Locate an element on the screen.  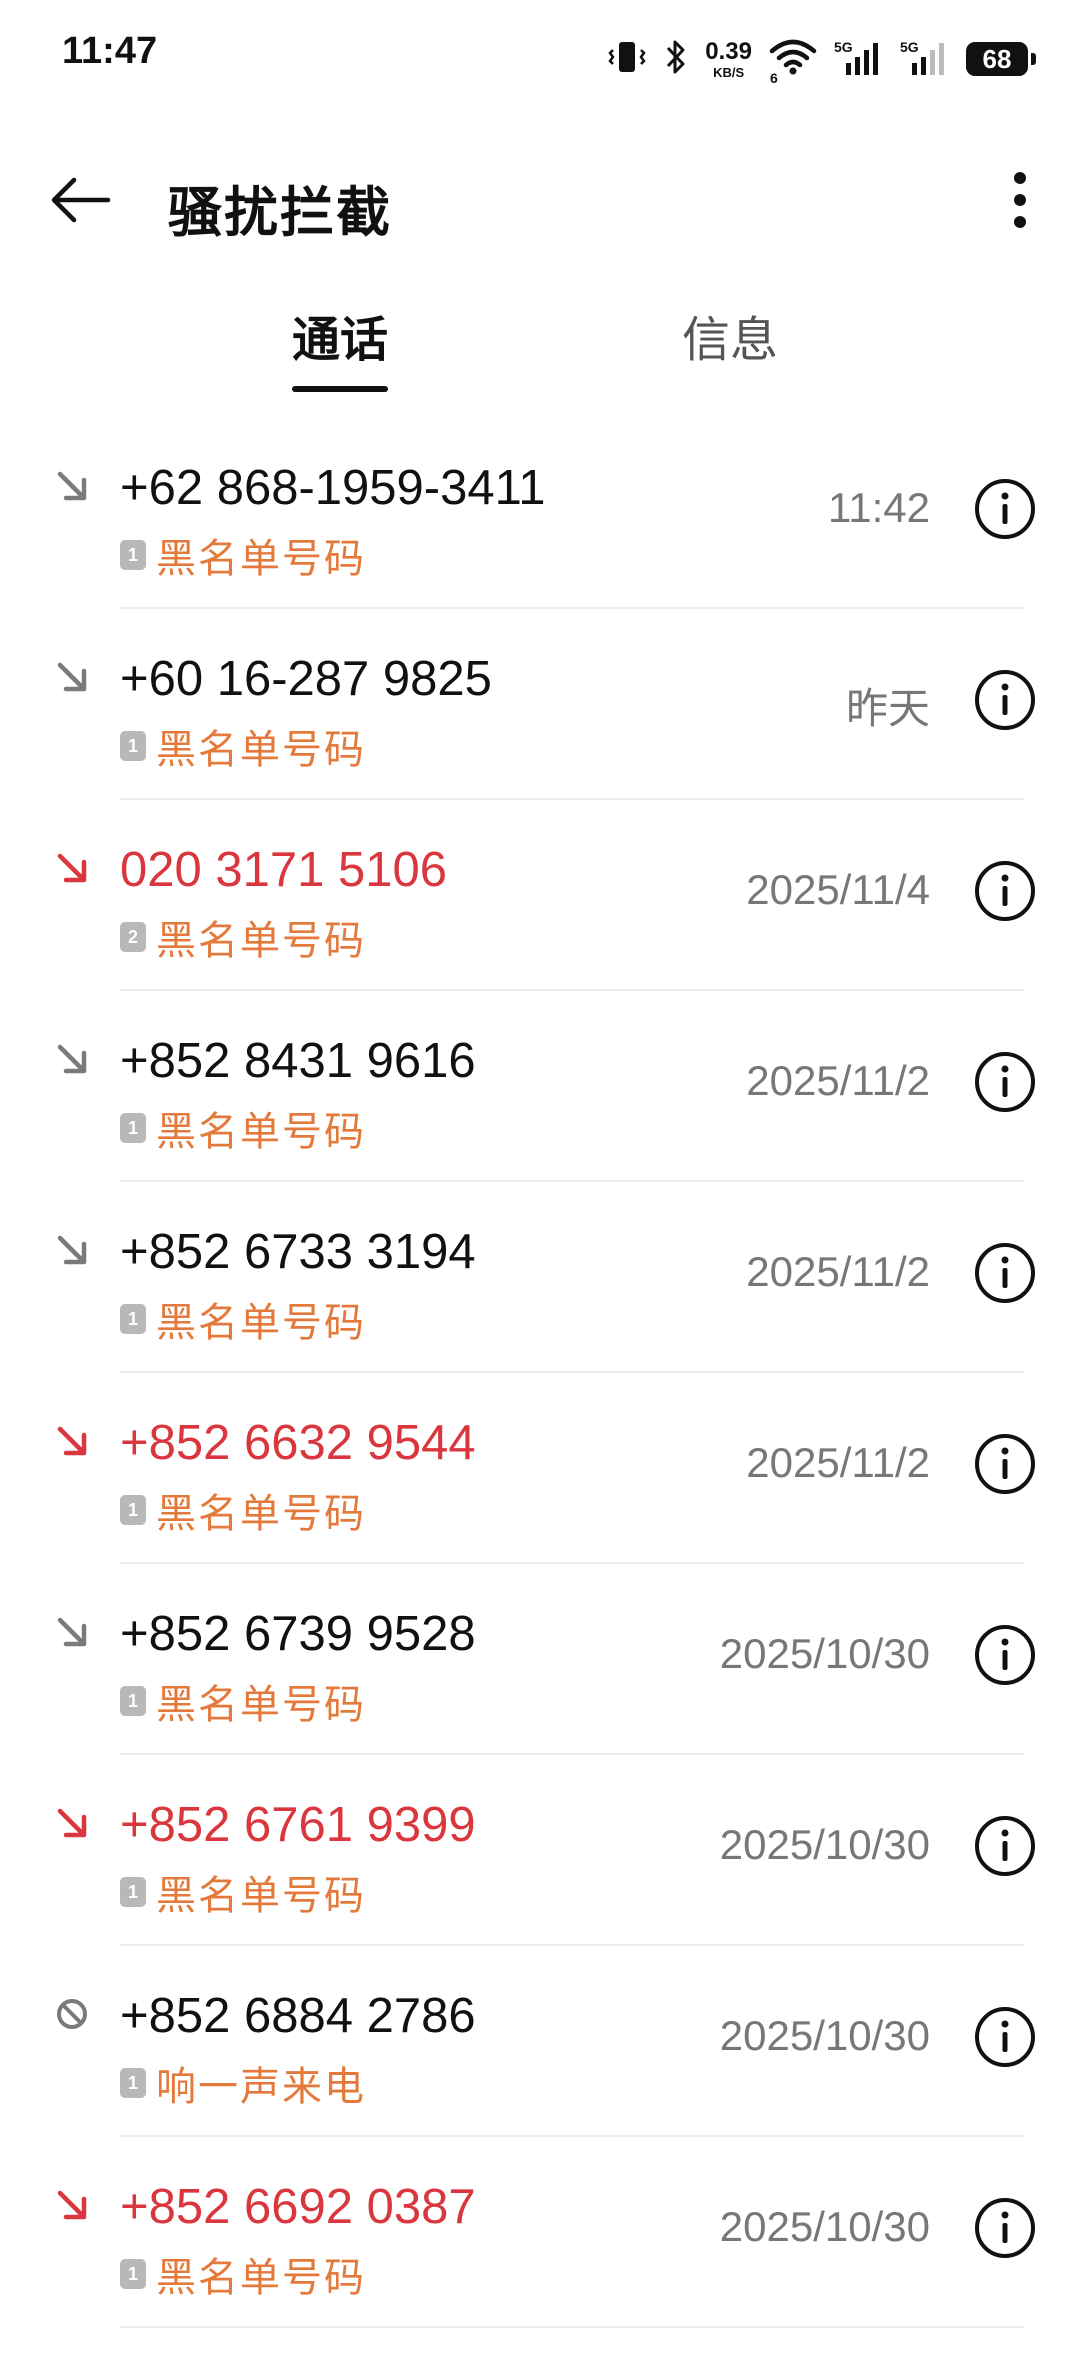
tab-messages: 信息 is located at coordinates (730, 335).